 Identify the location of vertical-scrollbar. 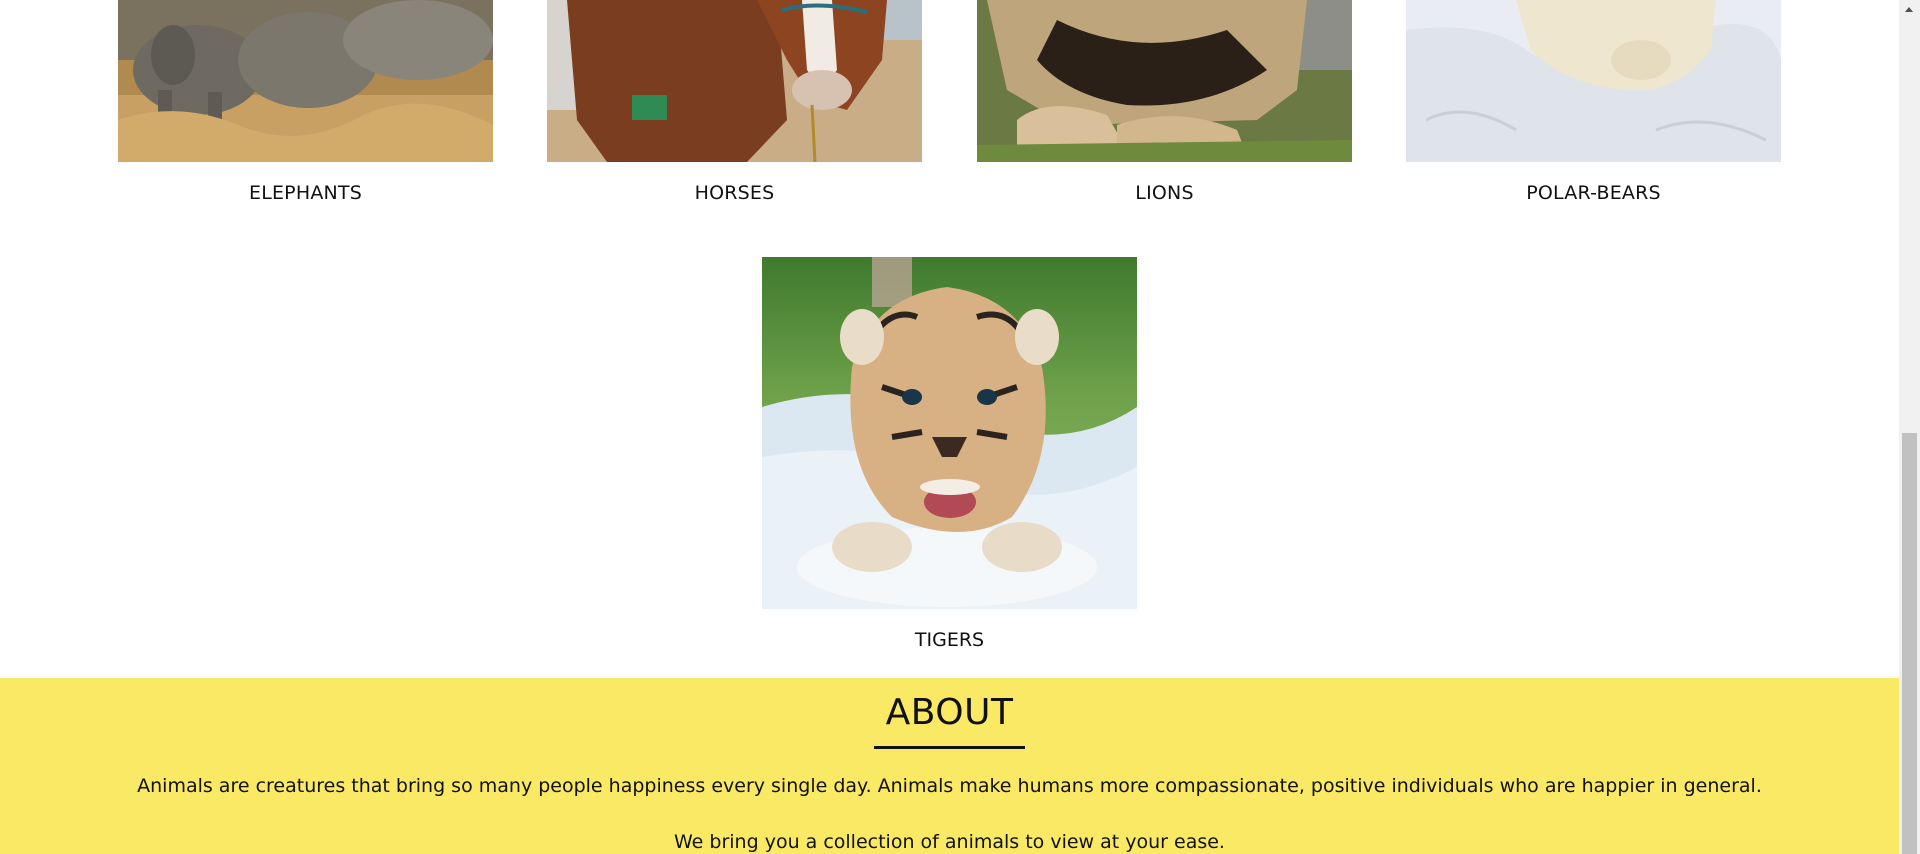
(1909, 427).